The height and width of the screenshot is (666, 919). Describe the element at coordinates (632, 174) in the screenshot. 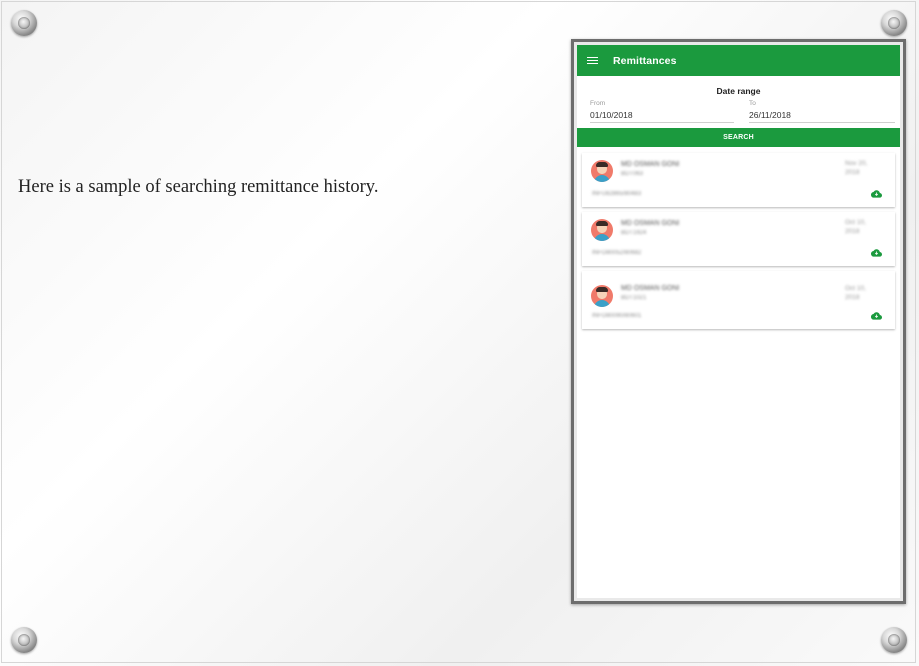

I see `remittance-reference: BDT063` at that location.